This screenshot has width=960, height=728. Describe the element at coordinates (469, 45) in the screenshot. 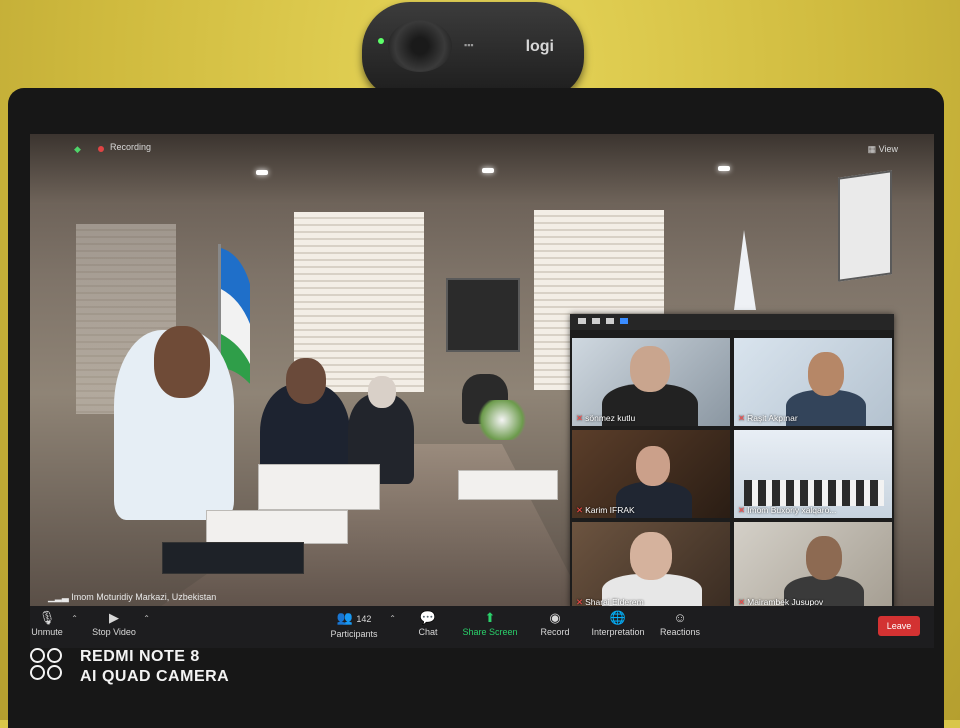

I see `webcam-grille: ▪▪▪` at that location.